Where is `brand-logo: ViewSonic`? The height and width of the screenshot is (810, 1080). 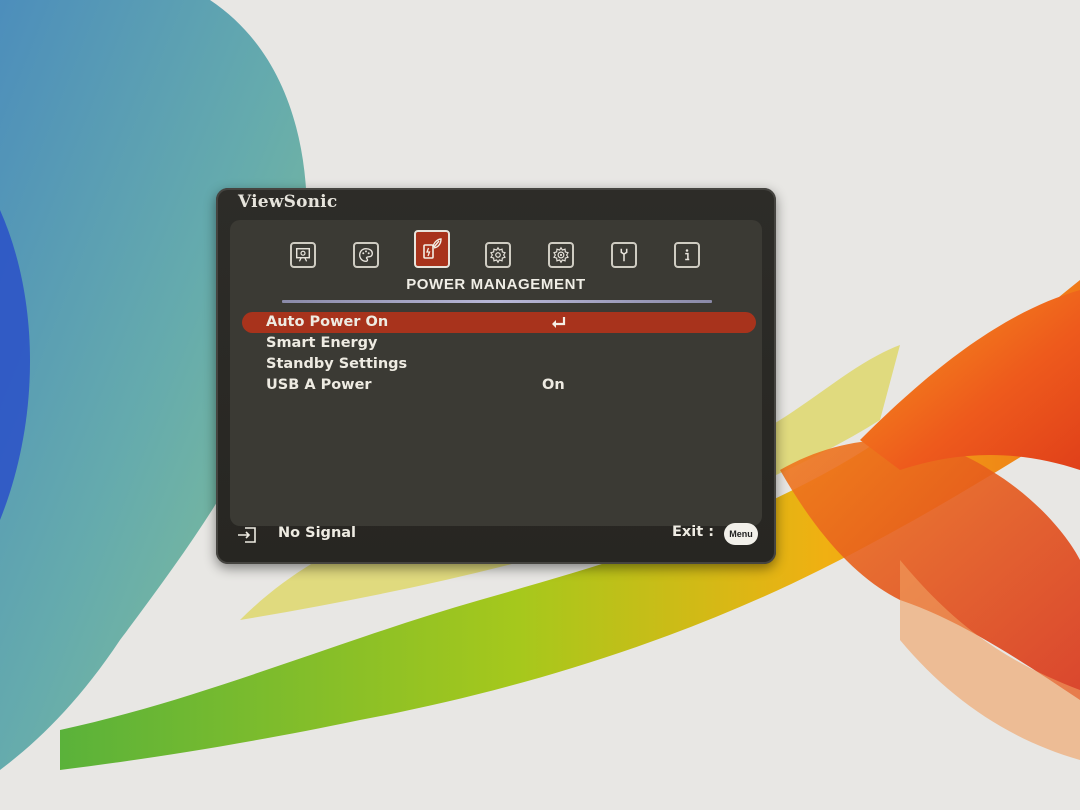
brand-logo: ViewSonic is located at coordinates (288, 202).